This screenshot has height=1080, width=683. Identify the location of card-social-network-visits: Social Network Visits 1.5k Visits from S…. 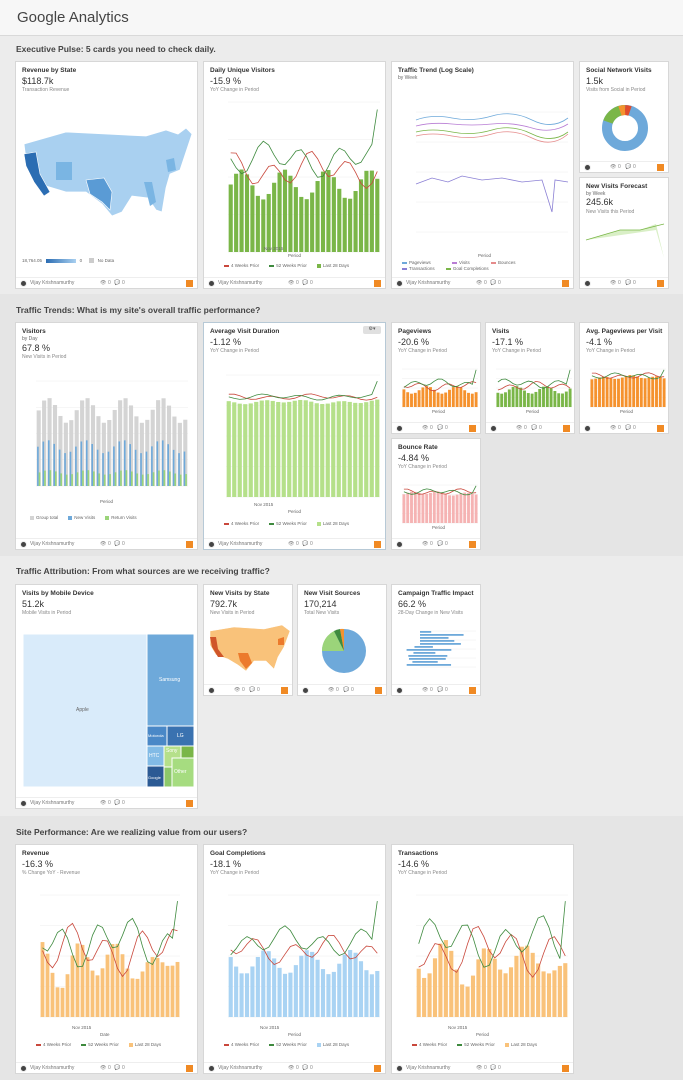
(624, 117).